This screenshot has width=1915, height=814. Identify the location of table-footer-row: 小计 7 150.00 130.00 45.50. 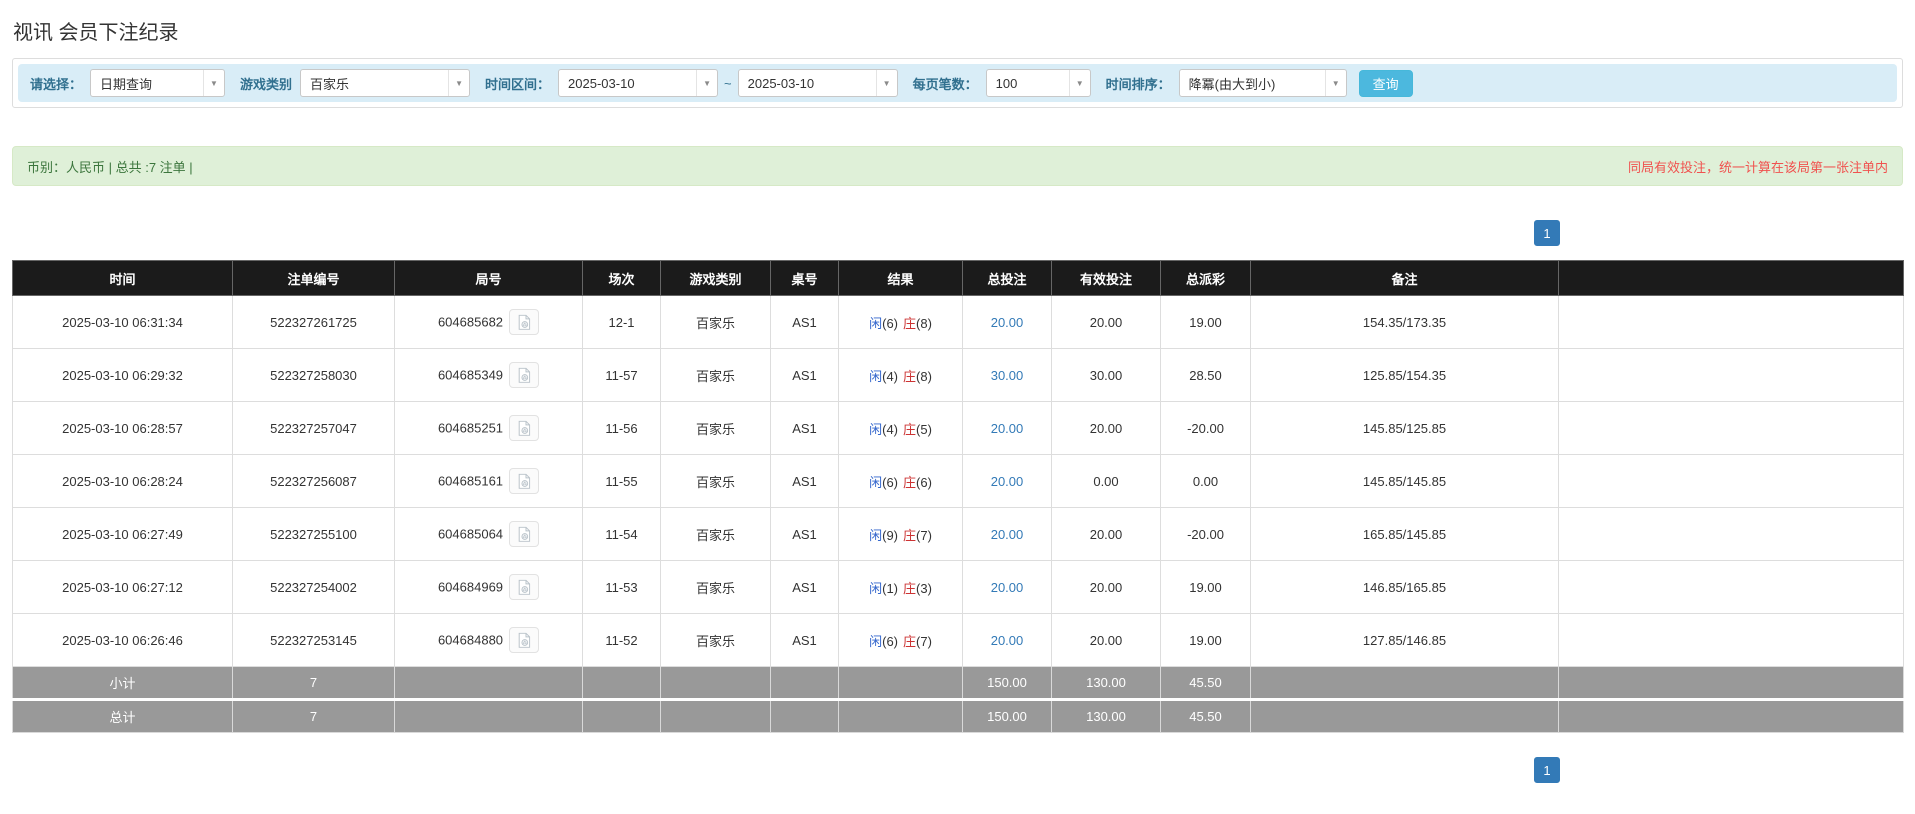
(958, 683).